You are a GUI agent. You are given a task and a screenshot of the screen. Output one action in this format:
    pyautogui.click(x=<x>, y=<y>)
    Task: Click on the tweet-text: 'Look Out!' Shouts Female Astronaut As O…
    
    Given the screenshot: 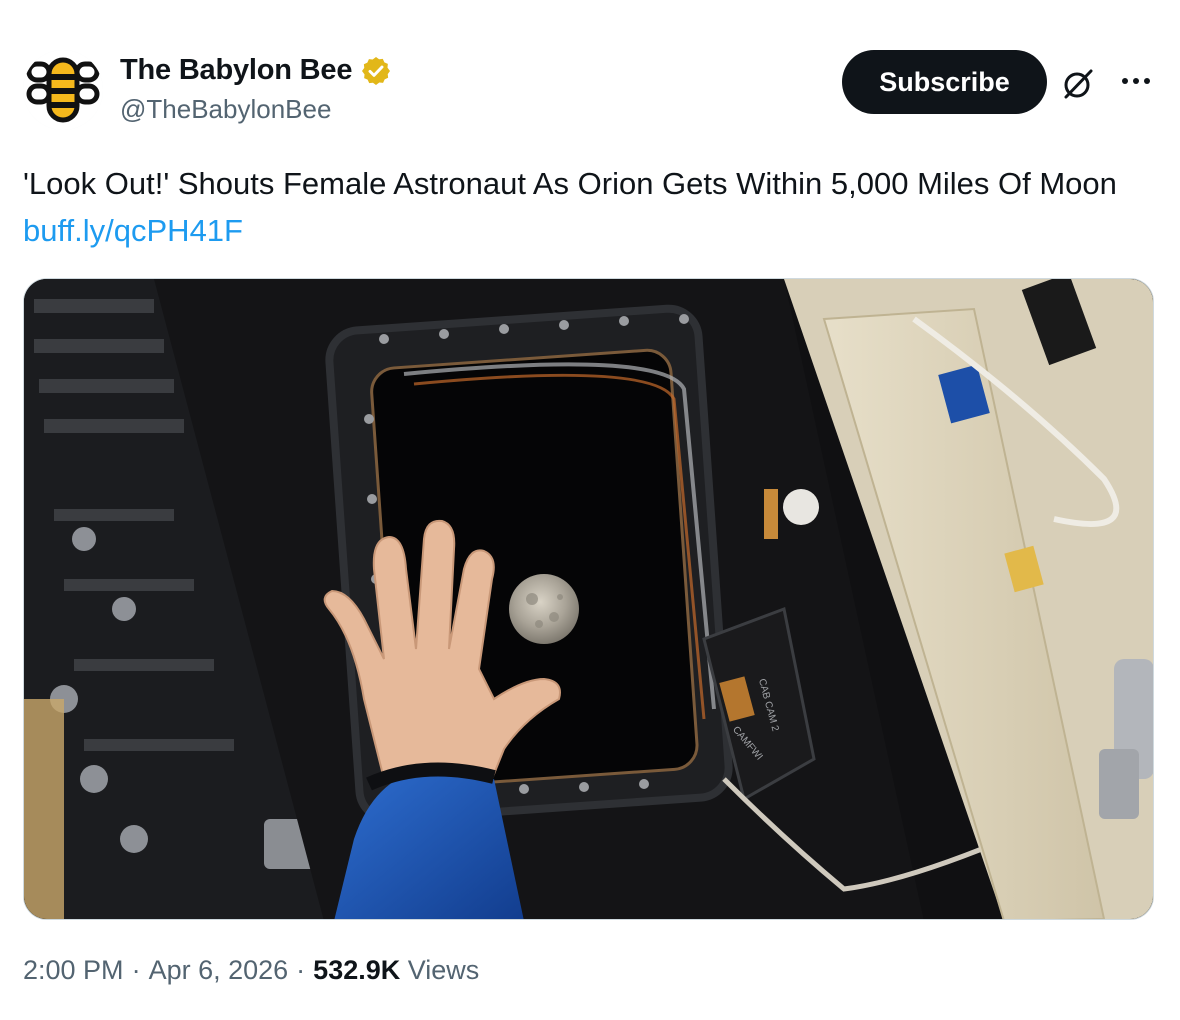 What is the action you would take?
    pyautogui.click(x=583, y=207)
    